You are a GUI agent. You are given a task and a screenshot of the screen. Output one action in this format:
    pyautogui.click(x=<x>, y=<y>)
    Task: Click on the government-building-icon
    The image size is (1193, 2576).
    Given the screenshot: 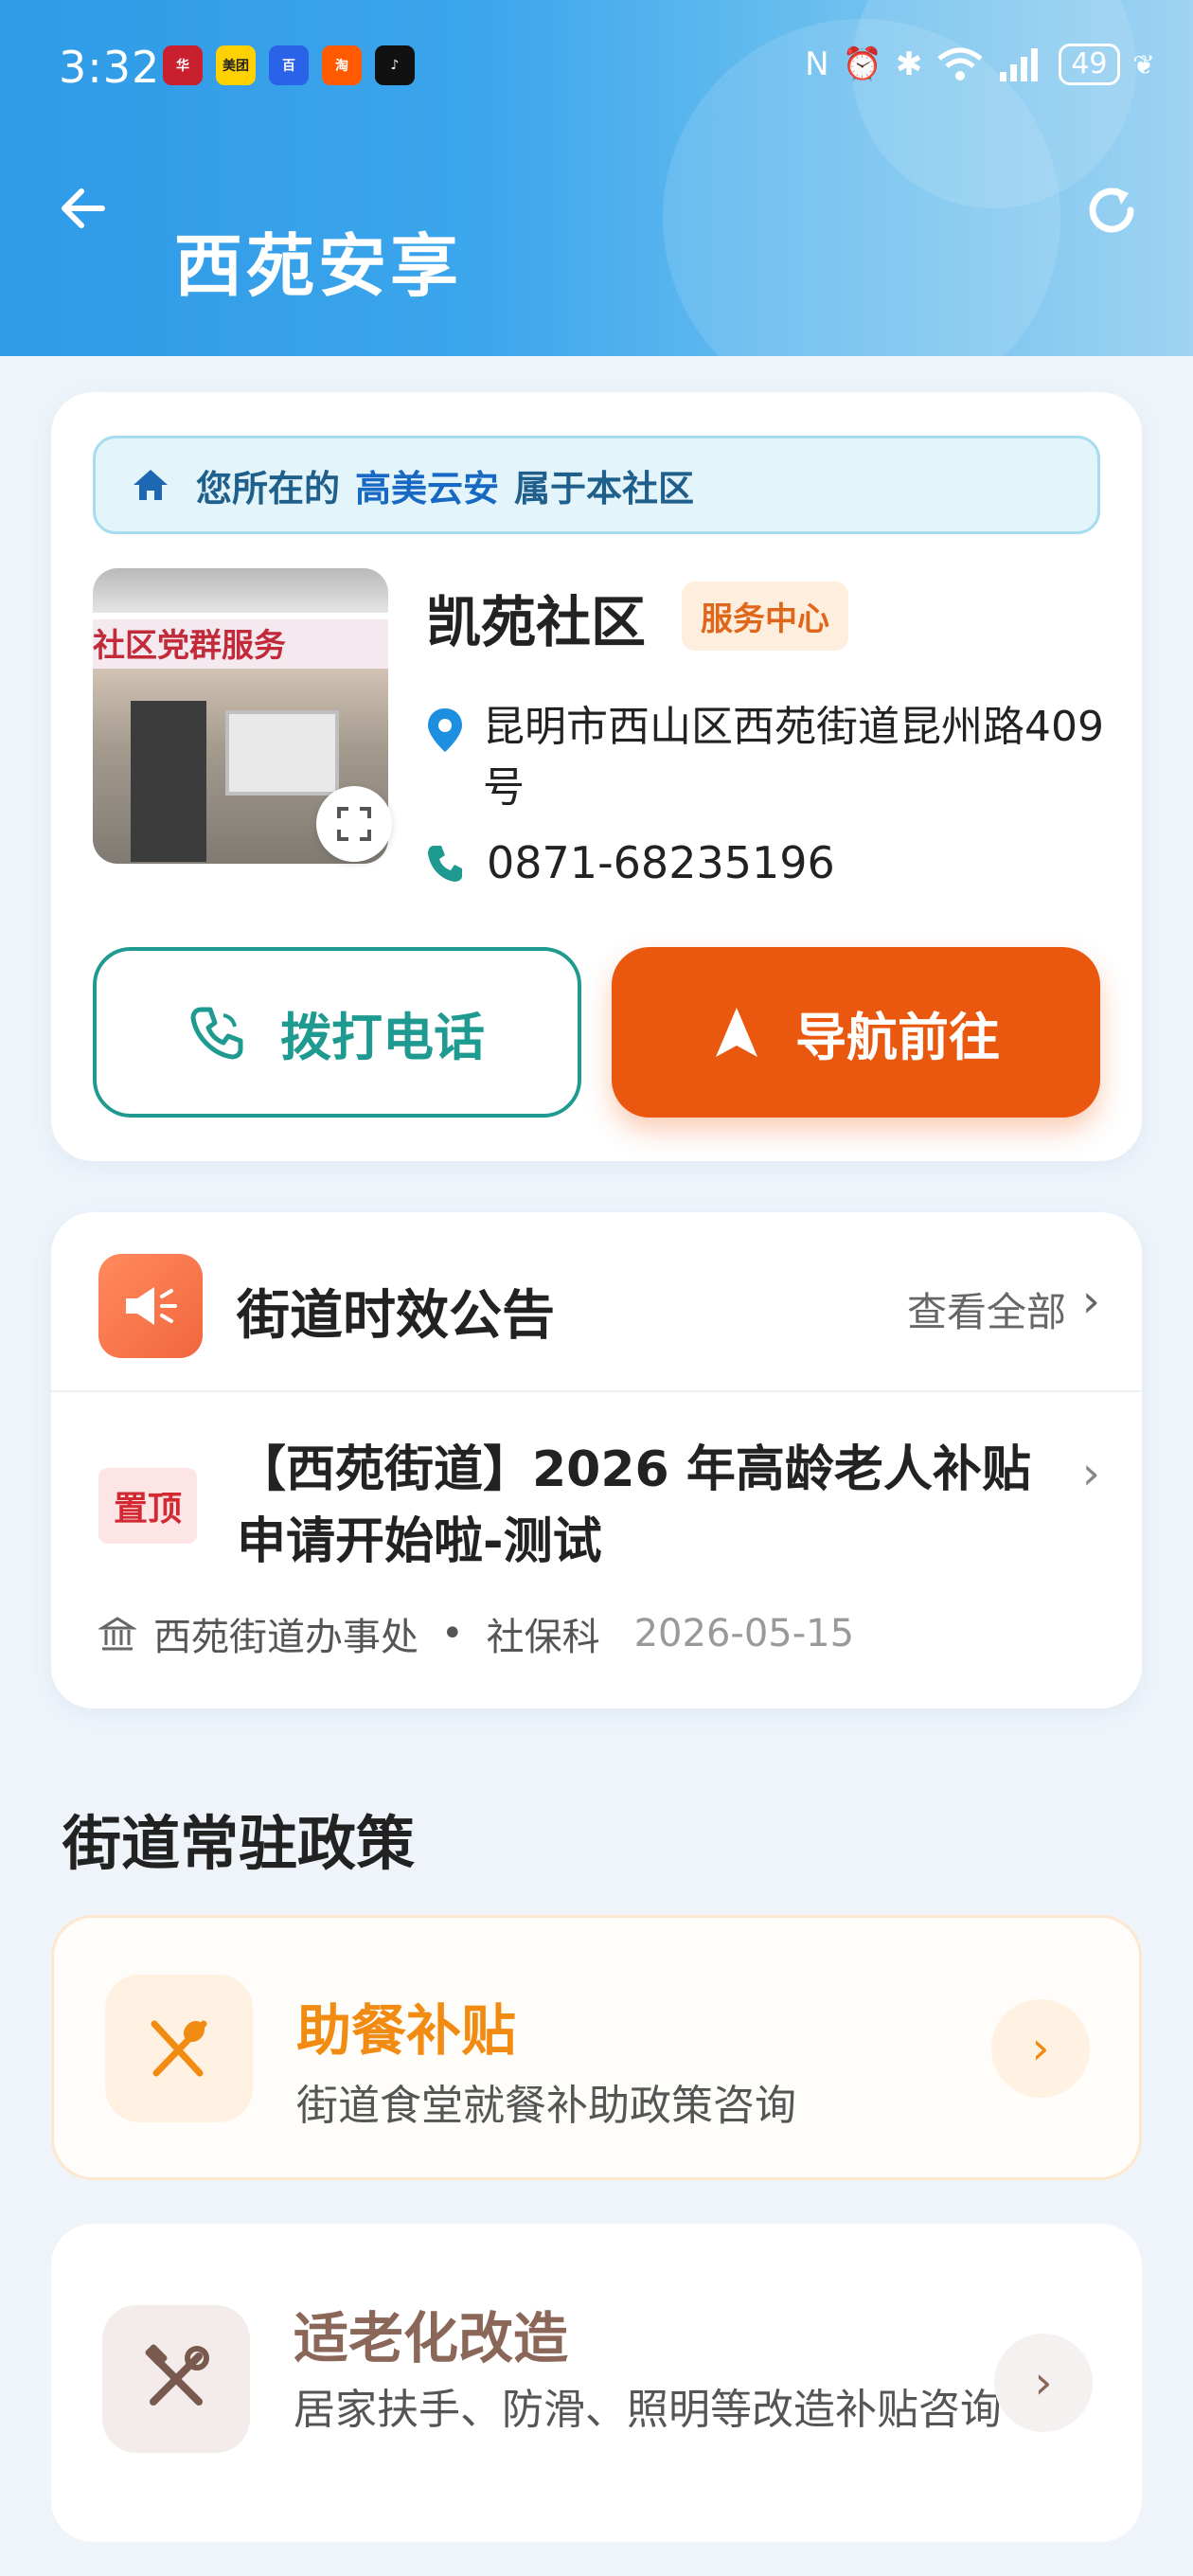 What is the action you would take?
    pyautogui.click(x=117, y=1634)
    